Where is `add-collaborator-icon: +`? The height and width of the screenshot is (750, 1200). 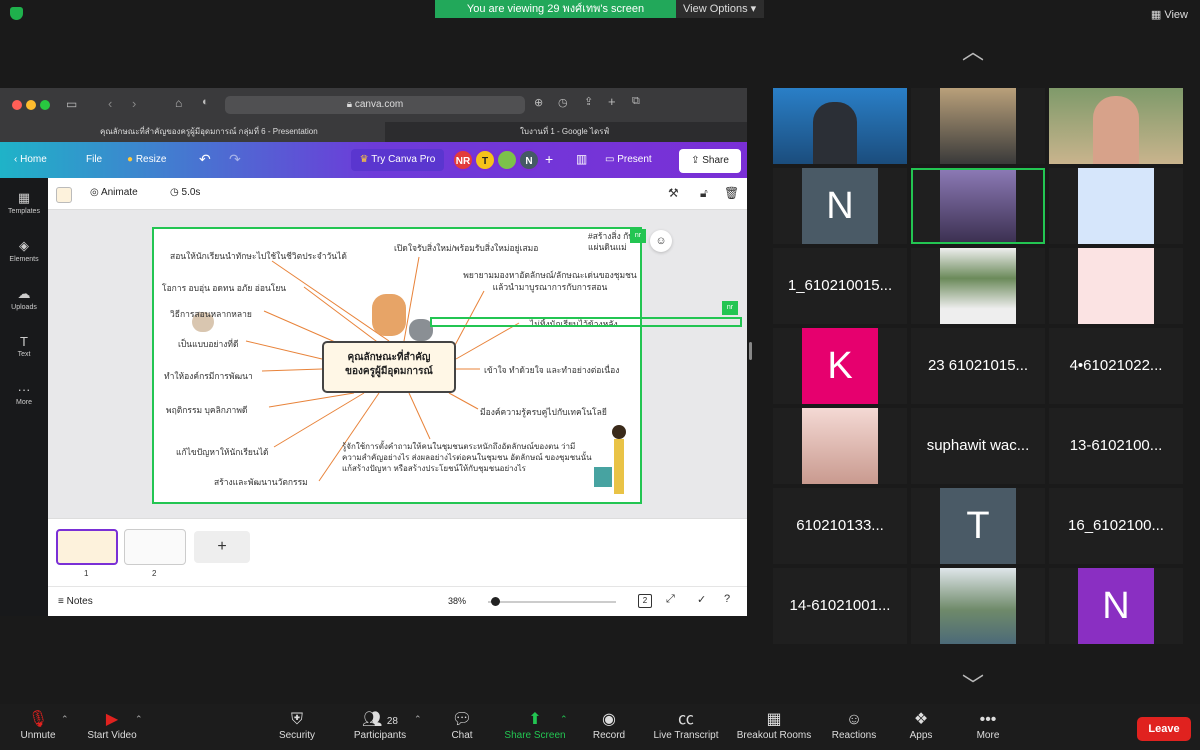
add-collaborator-icon: + is located at coordinates (549, 159).